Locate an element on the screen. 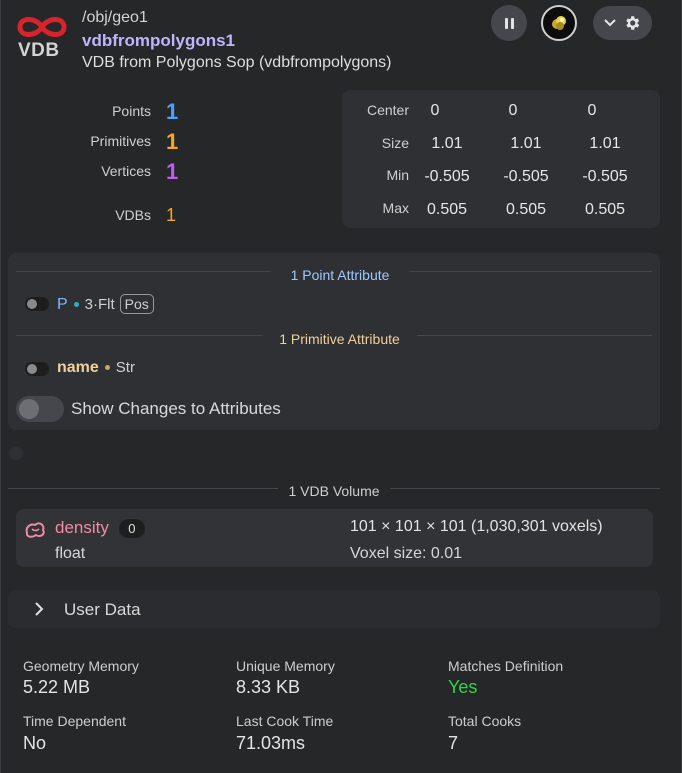 The image size is (682, 773). vdb-voxel-size: Voxel size: 0.01 is located at coordinates (406, 553).